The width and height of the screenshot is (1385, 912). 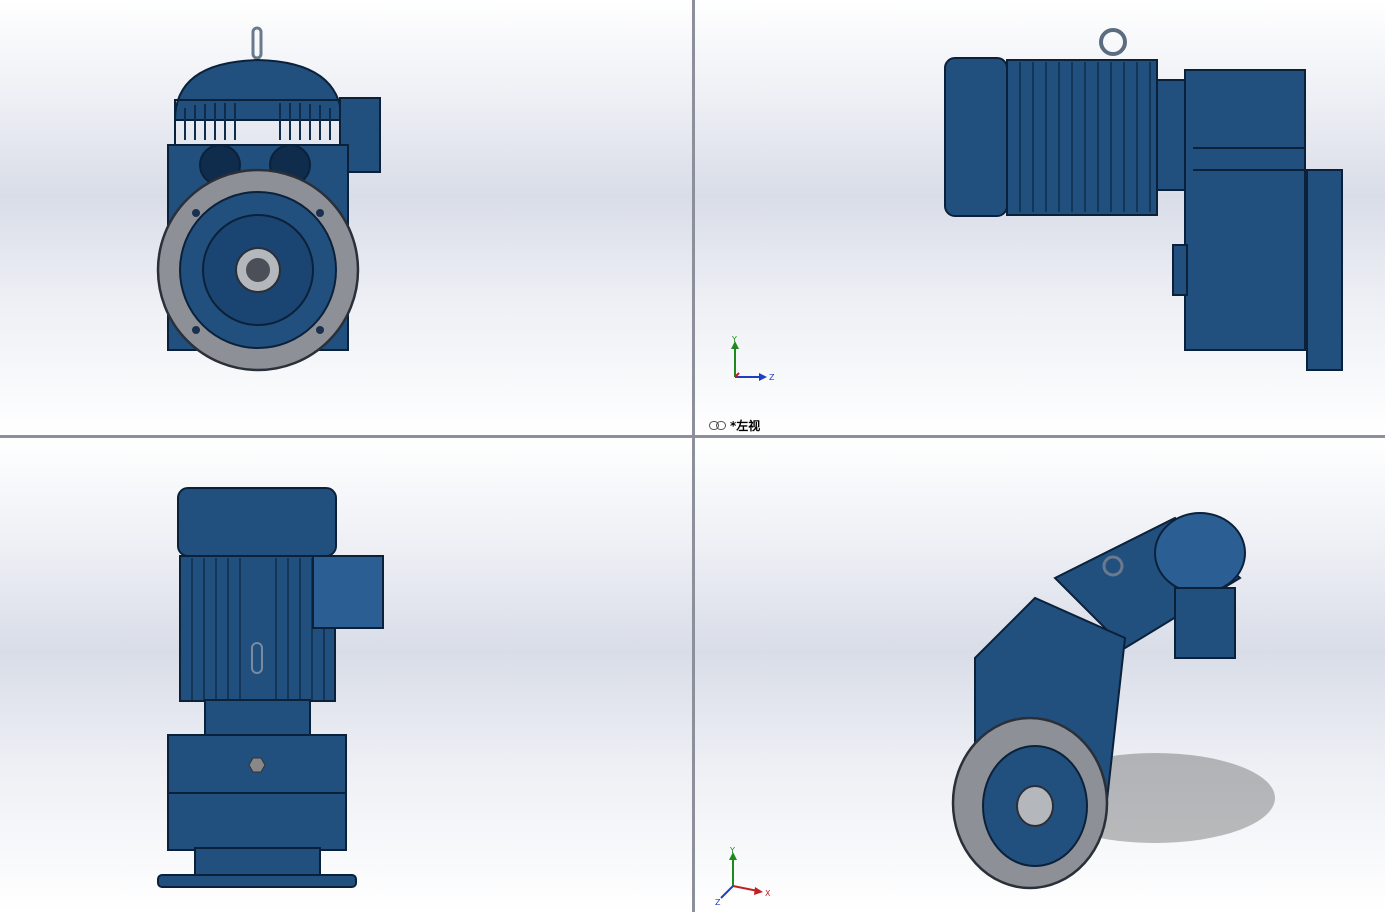 I want to click on model-isometric-view, so click(x=1113, y=701).